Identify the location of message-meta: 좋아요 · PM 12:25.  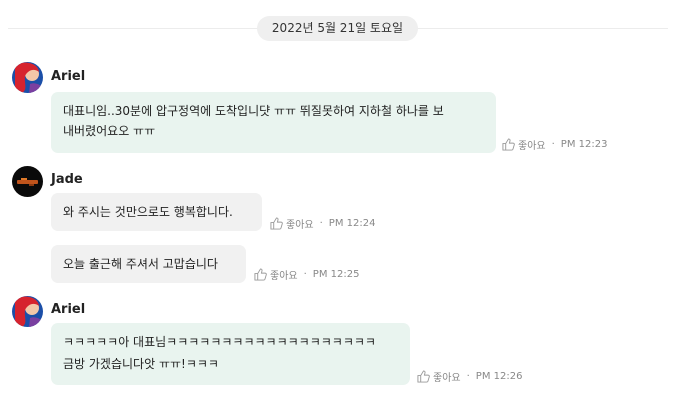
(306, 274).